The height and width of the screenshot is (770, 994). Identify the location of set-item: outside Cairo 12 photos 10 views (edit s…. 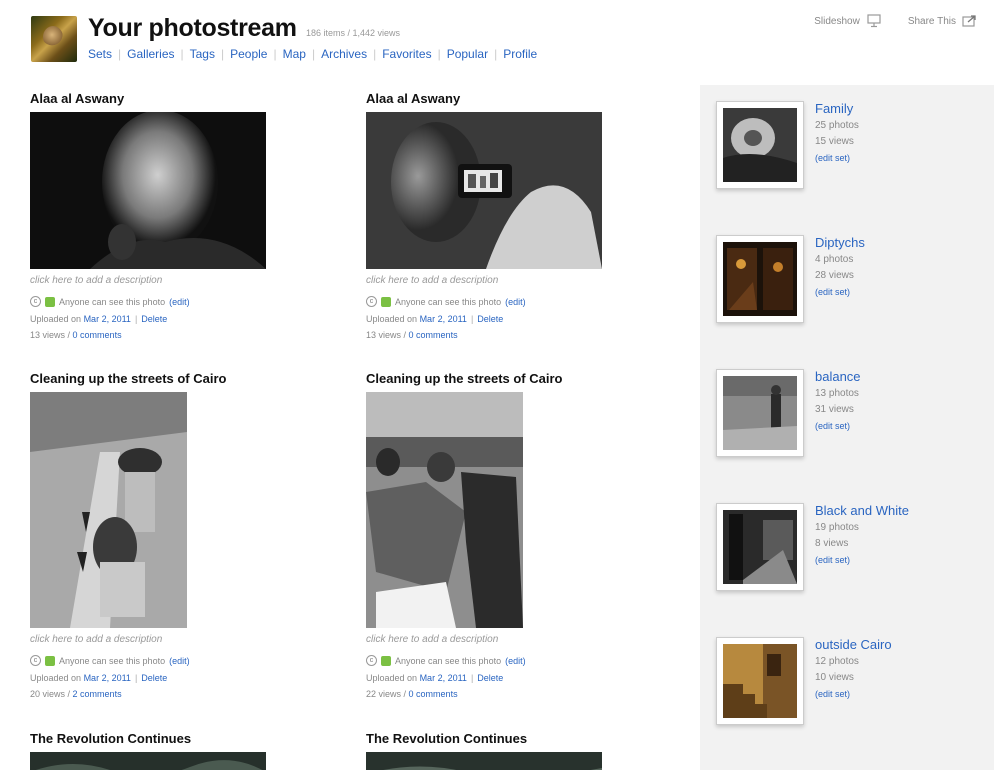
(851, 687).